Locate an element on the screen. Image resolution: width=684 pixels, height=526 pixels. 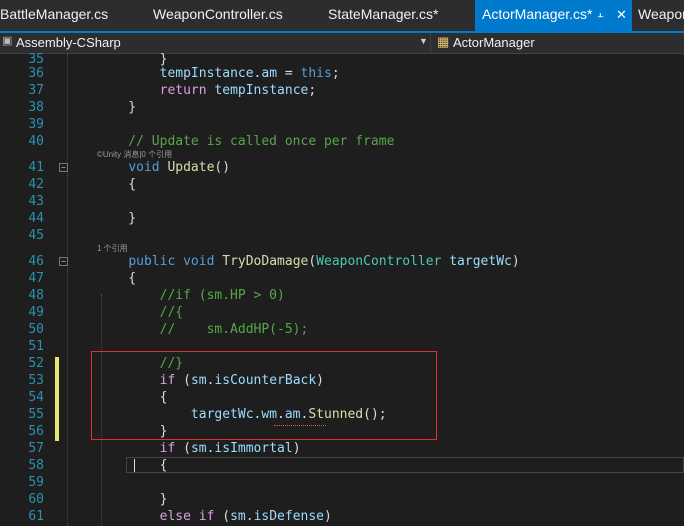
project-dropdown: ▣ Assembly-CSharp ▼ is located at coordinates (215, 43).